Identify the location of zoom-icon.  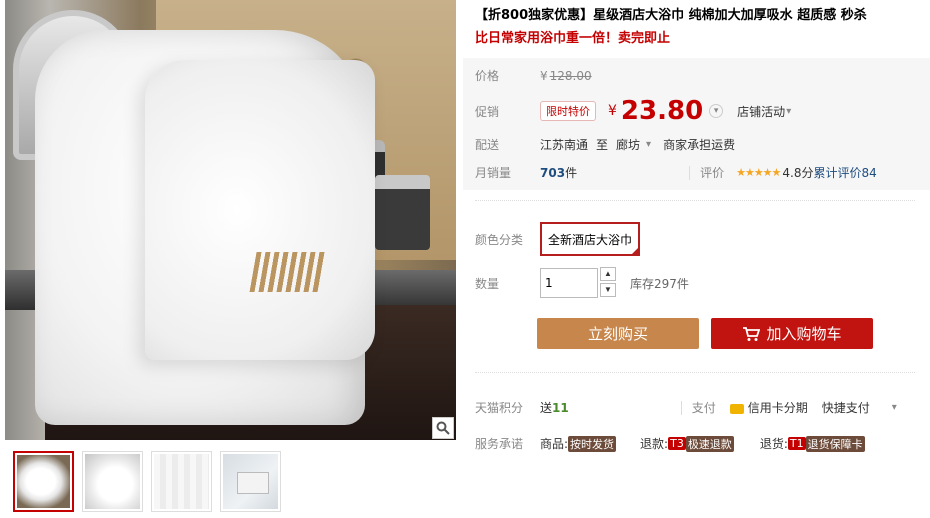
(443, 428).